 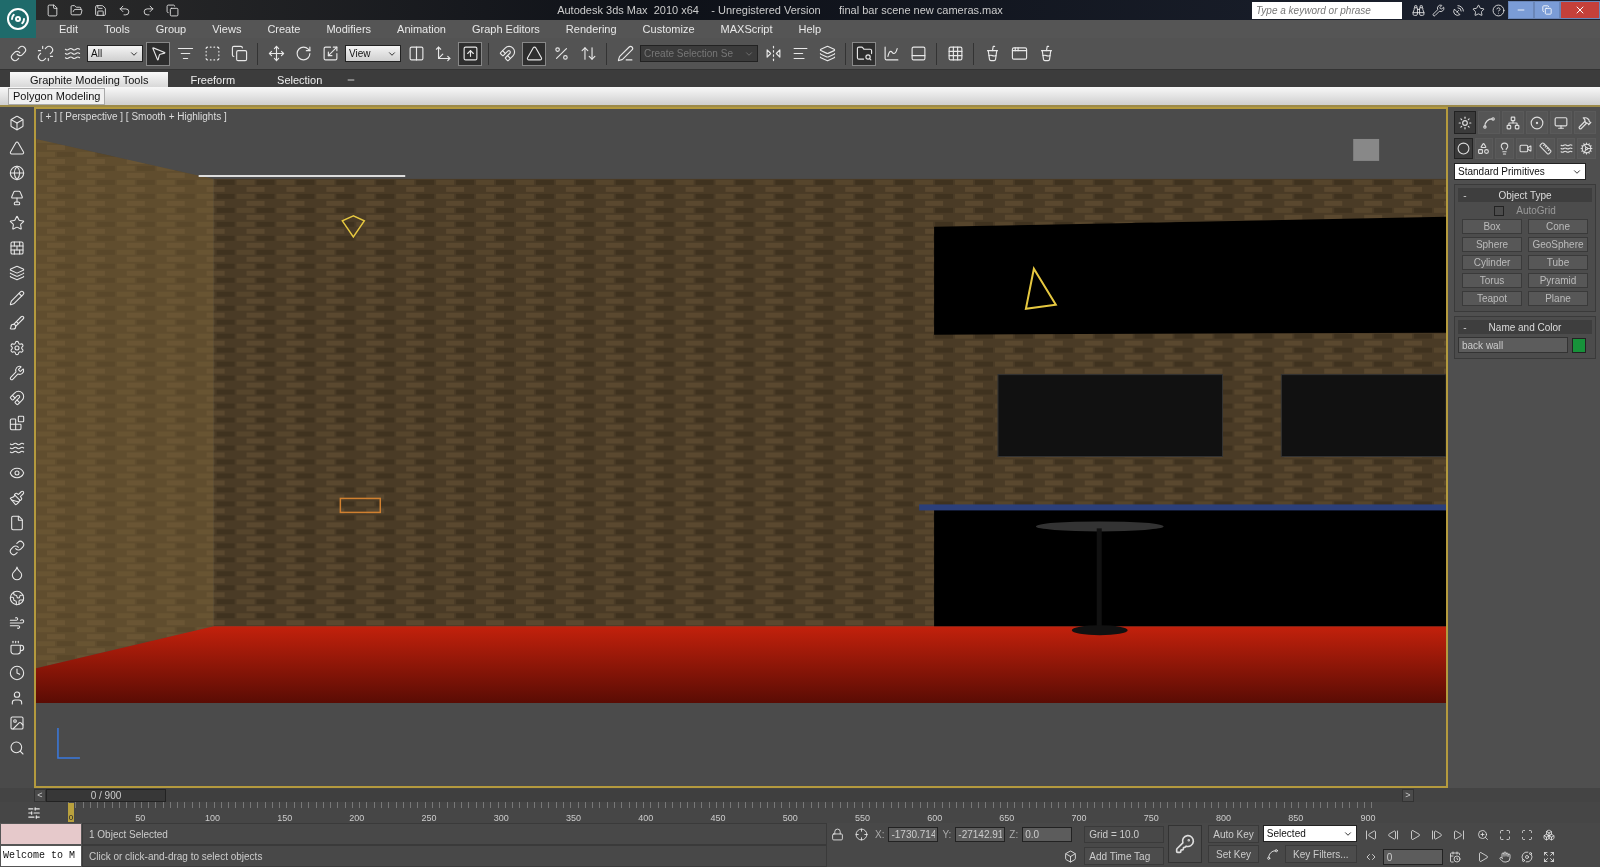 What do you see at coordinates (746, 29) in the screenshot?
I see `menu-item: MAXScript` at bounding box center [746, 29].